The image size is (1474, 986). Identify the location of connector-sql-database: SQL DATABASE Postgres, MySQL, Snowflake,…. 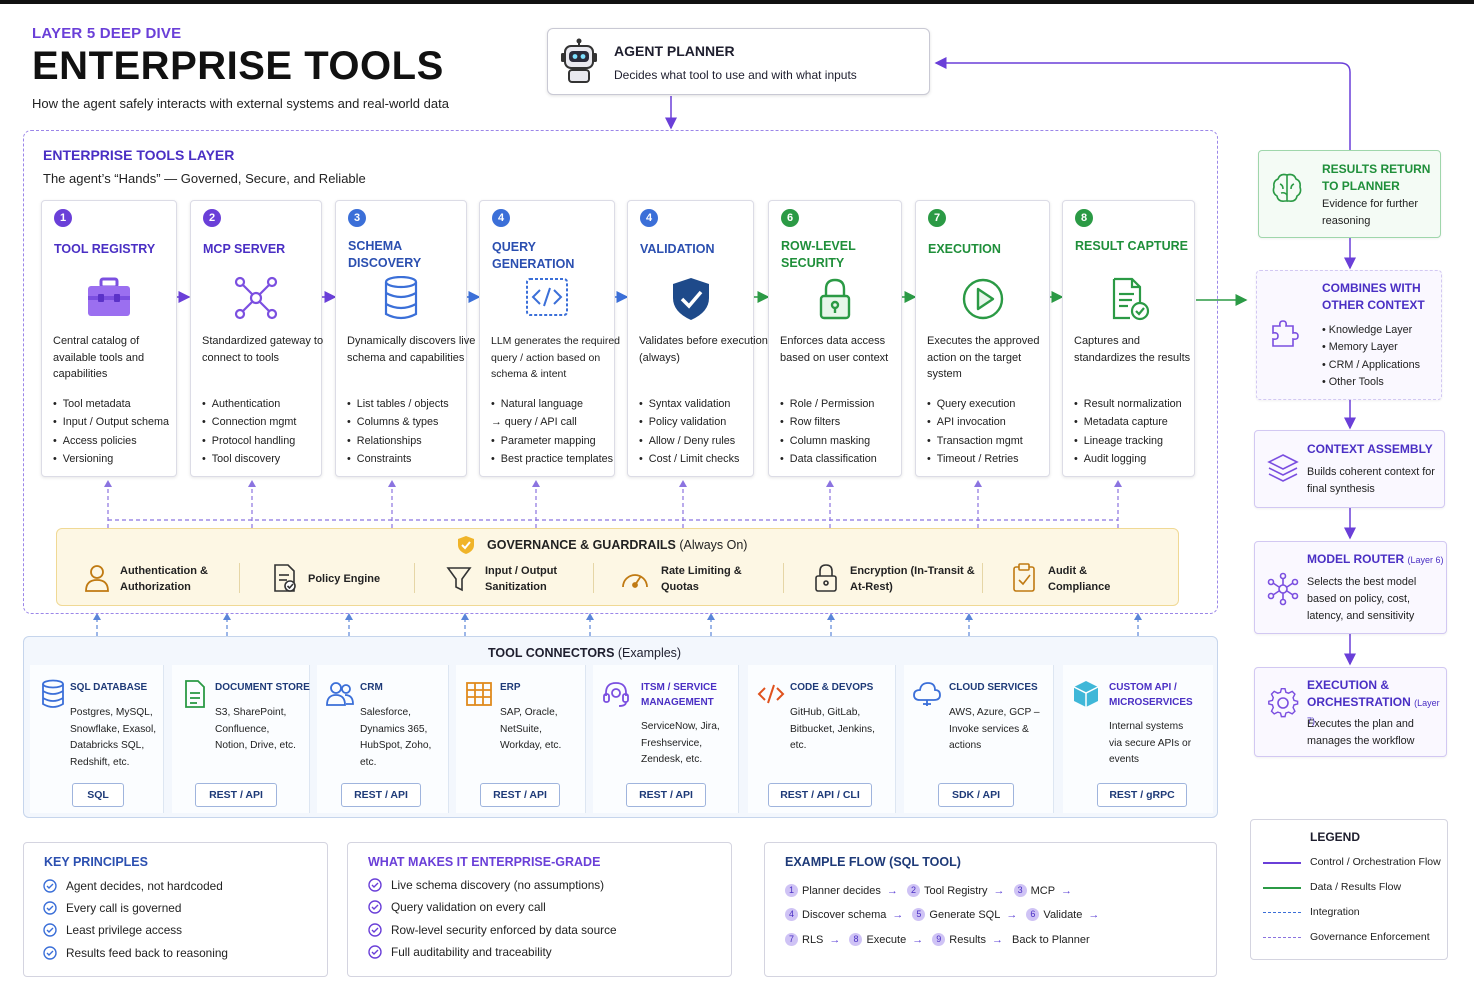
(97, 739).